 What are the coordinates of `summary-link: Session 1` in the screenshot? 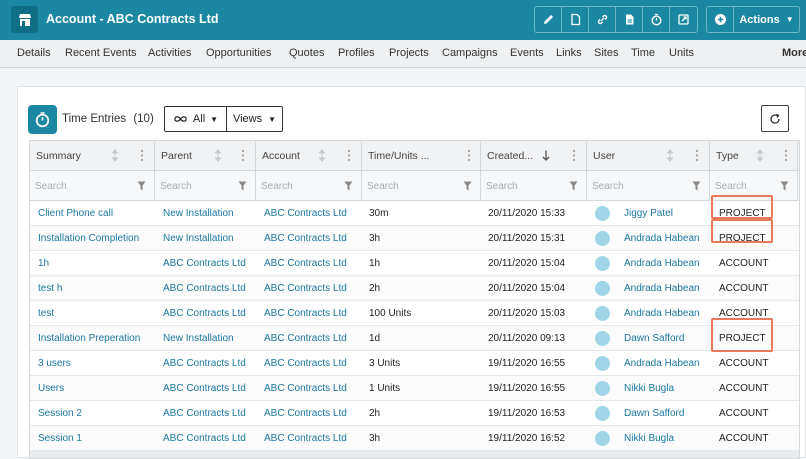 It's located at (60, 438).